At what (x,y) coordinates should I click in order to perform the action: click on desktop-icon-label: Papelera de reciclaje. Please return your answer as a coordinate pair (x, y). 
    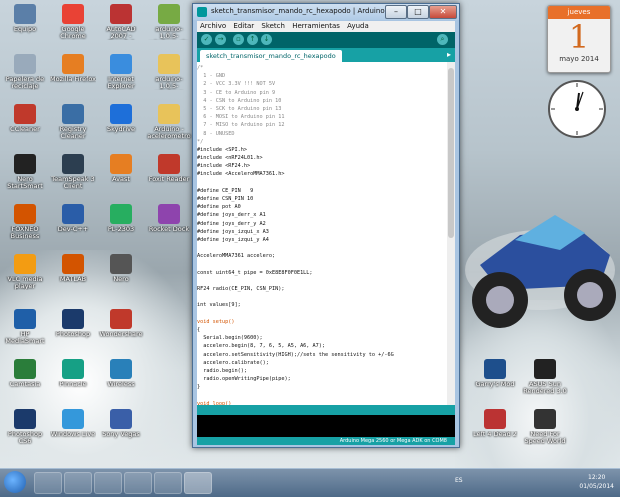
    Looking at the image, I should click on (25, 83).